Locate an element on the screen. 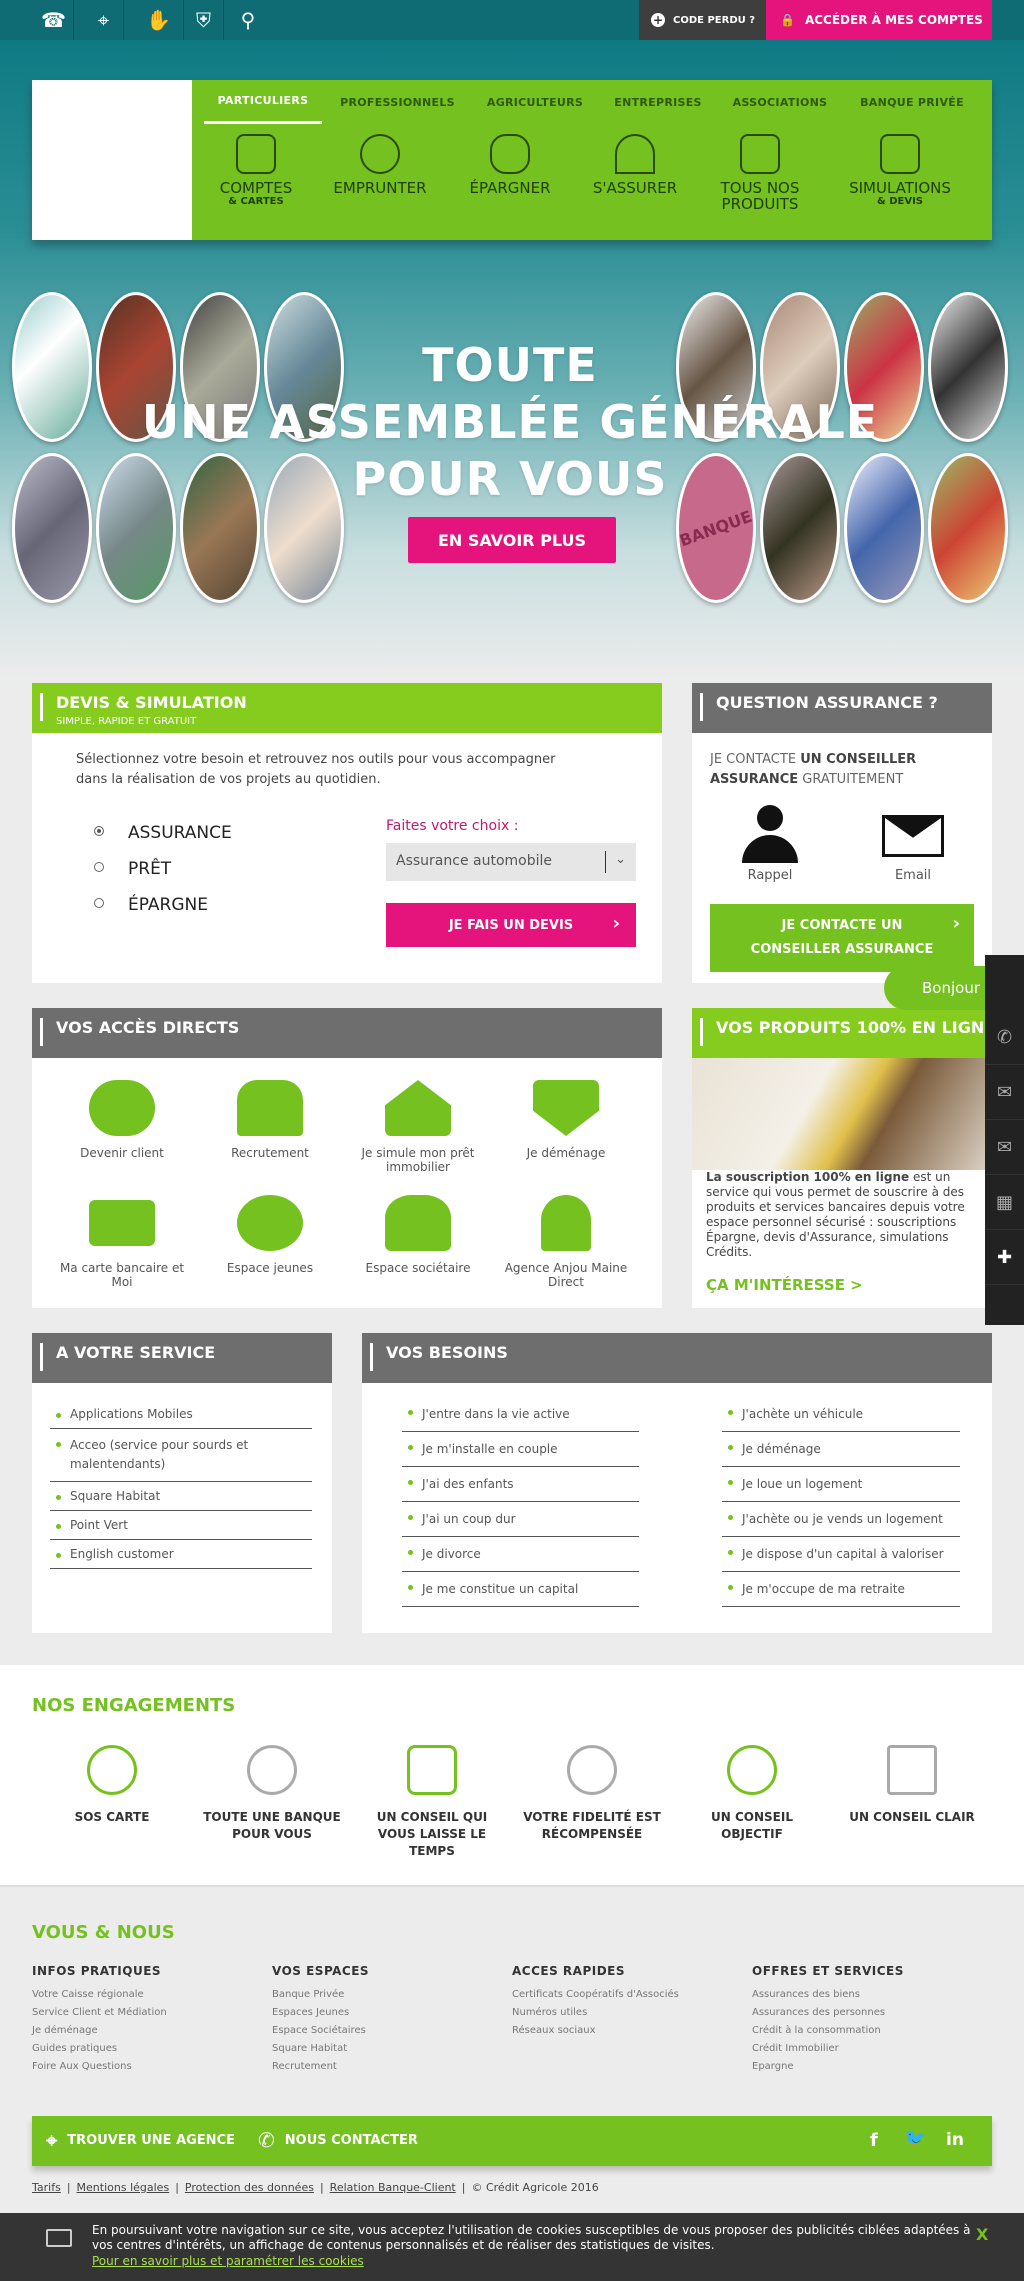 The width and height of the screenshot is (1024, 2281). footer-link: Square Habitat is located at coordinates (320, 2049).